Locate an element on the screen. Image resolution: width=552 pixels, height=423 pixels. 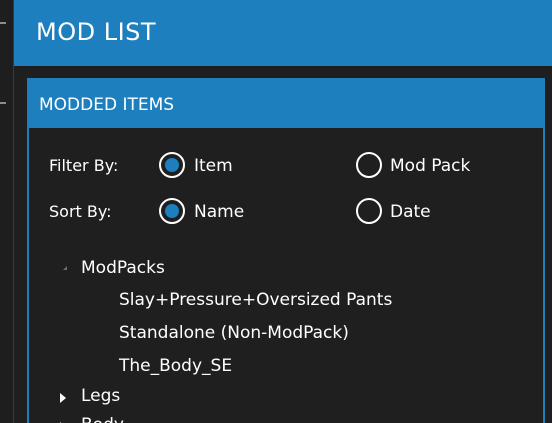
tree-child-item: The_Body_SE is located at coordinates (175, 366).